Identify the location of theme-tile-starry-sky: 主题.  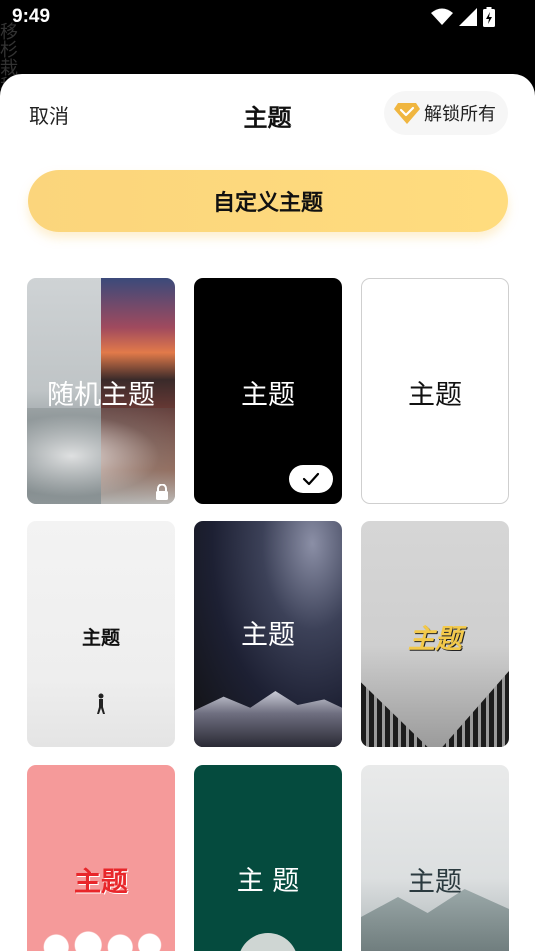
(268, 634).